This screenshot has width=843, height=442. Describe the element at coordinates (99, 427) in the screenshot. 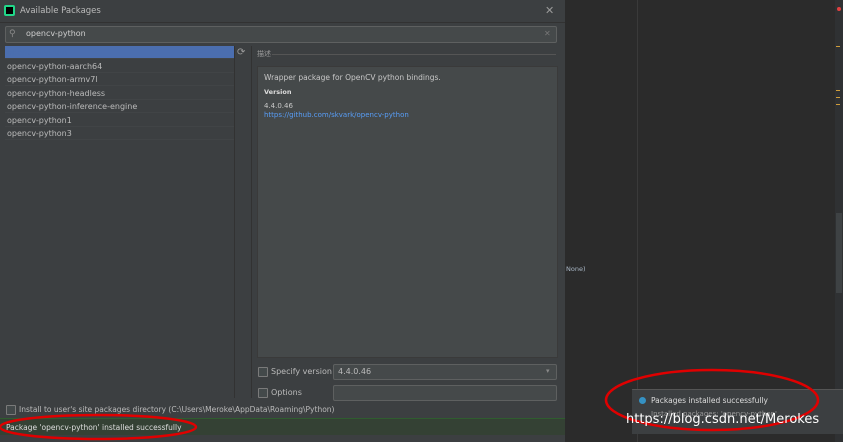

I see `annotation-ellipse-status` at that location.